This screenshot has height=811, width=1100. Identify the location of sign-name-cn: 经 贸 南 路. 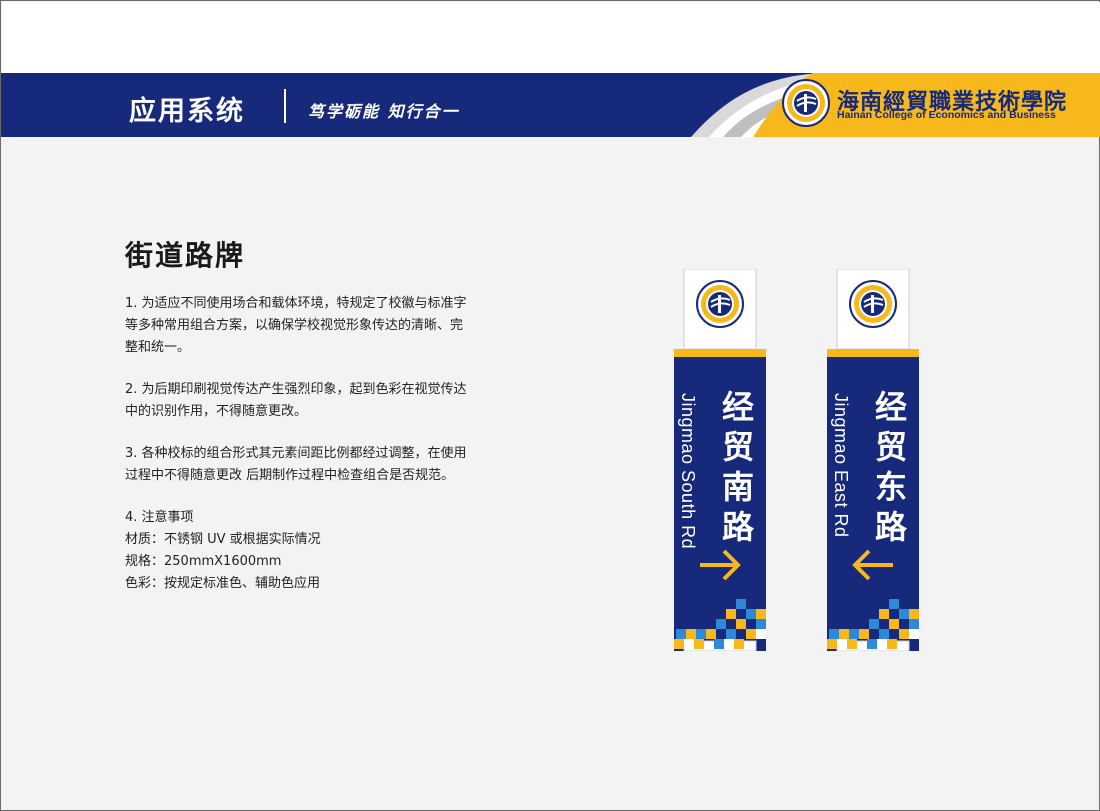
(737, 467).